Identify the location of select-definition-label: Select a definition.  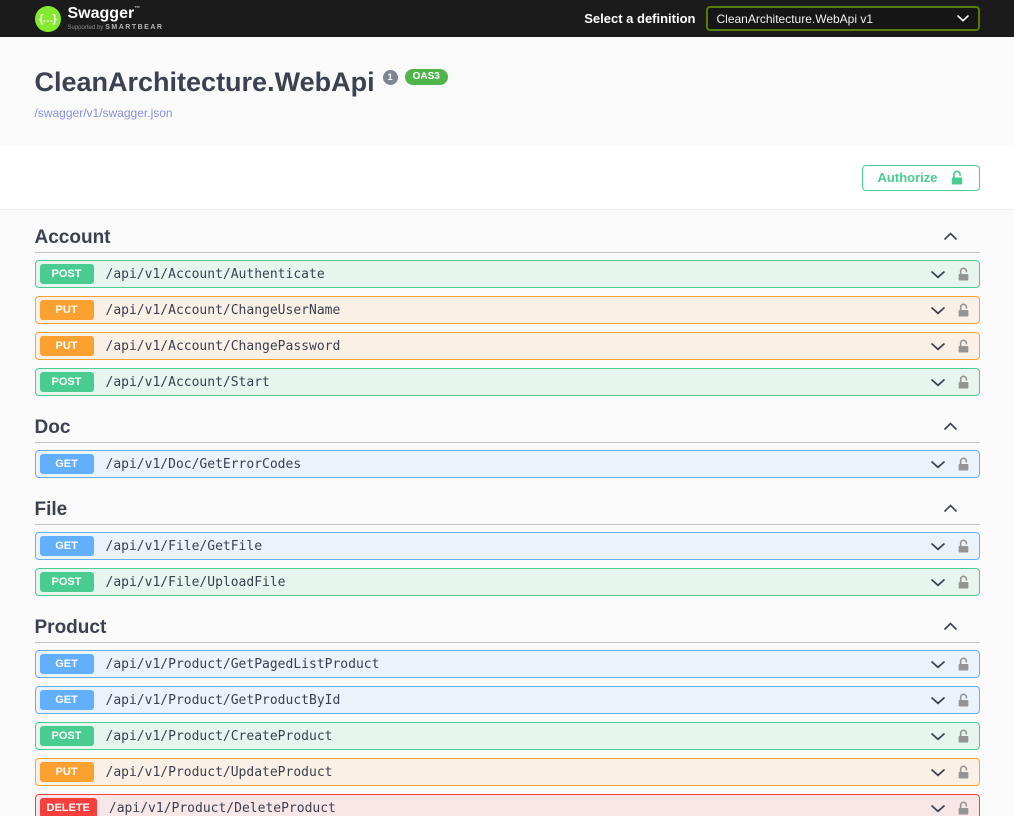
(640, 18).